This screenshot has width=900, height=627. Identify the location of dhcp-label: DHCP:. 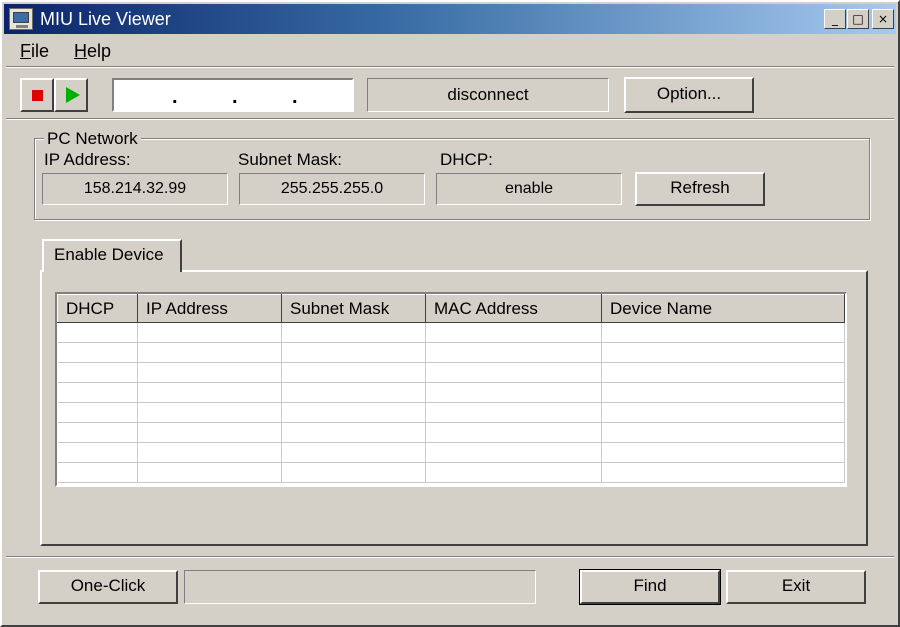
(466, 159).